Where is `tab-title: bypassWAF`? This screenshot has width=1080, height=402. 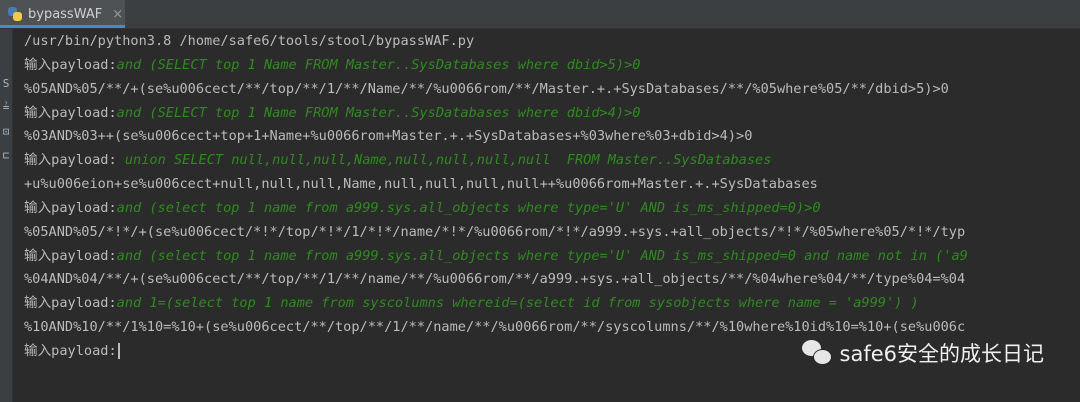
tab-title: bypassWAF is located at coordinates (65, 14).